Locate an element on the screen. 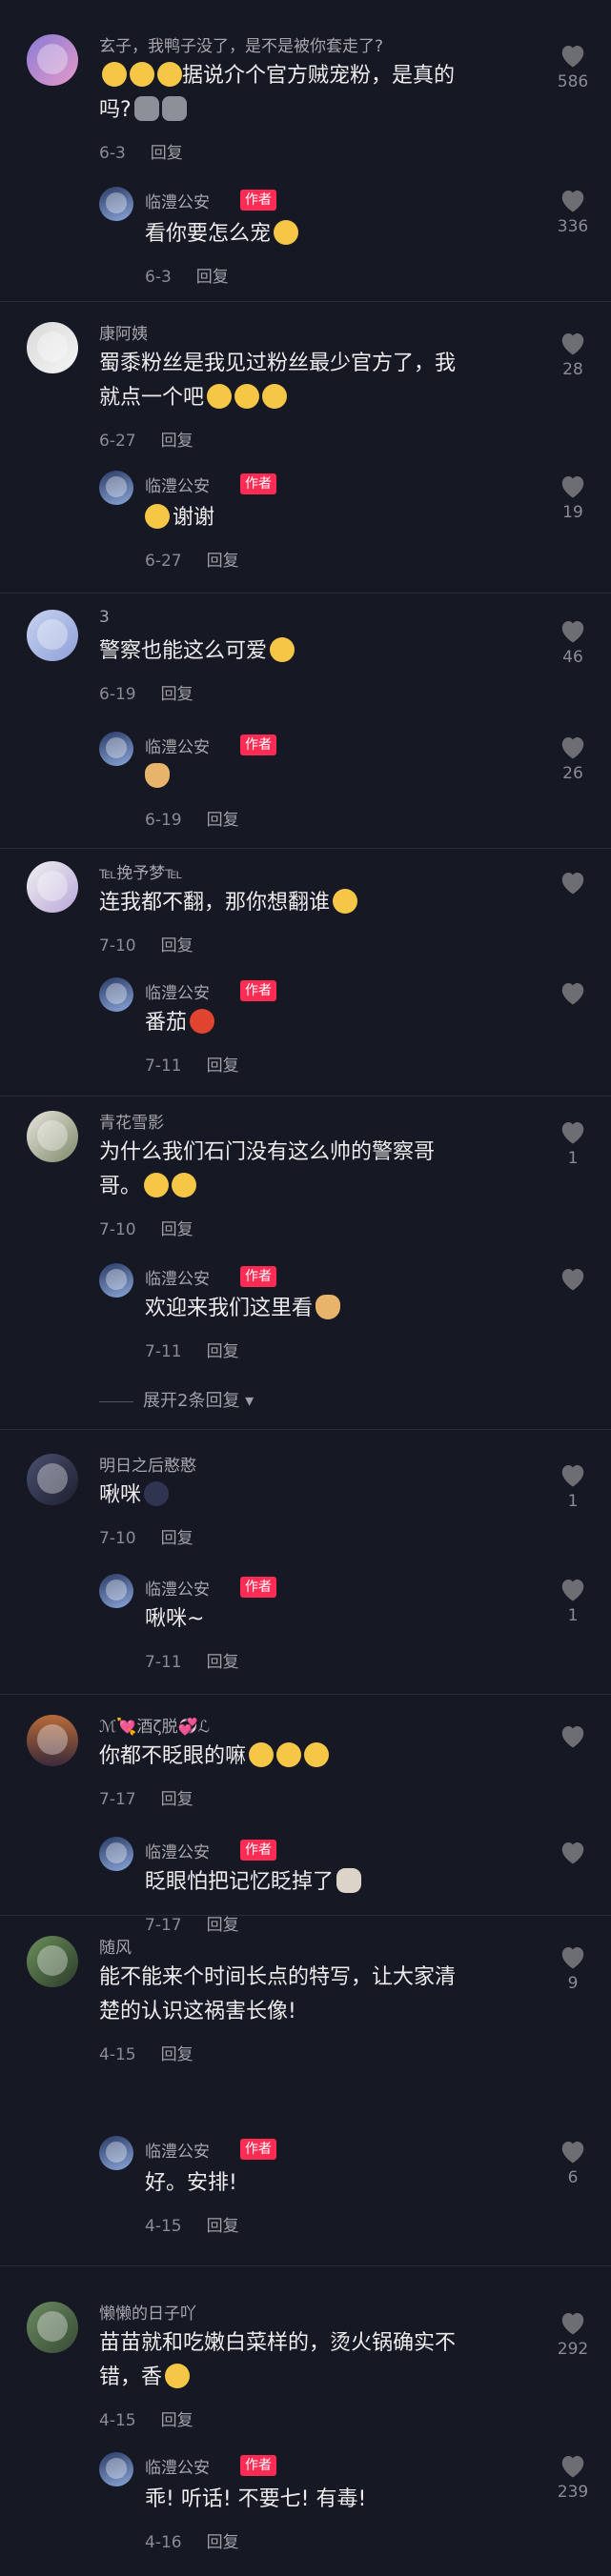 The height and width of the screenshot is (2576, 611). expand-replies-button: 展开2条回复 ▾ is located at coordinates (176, 1399).